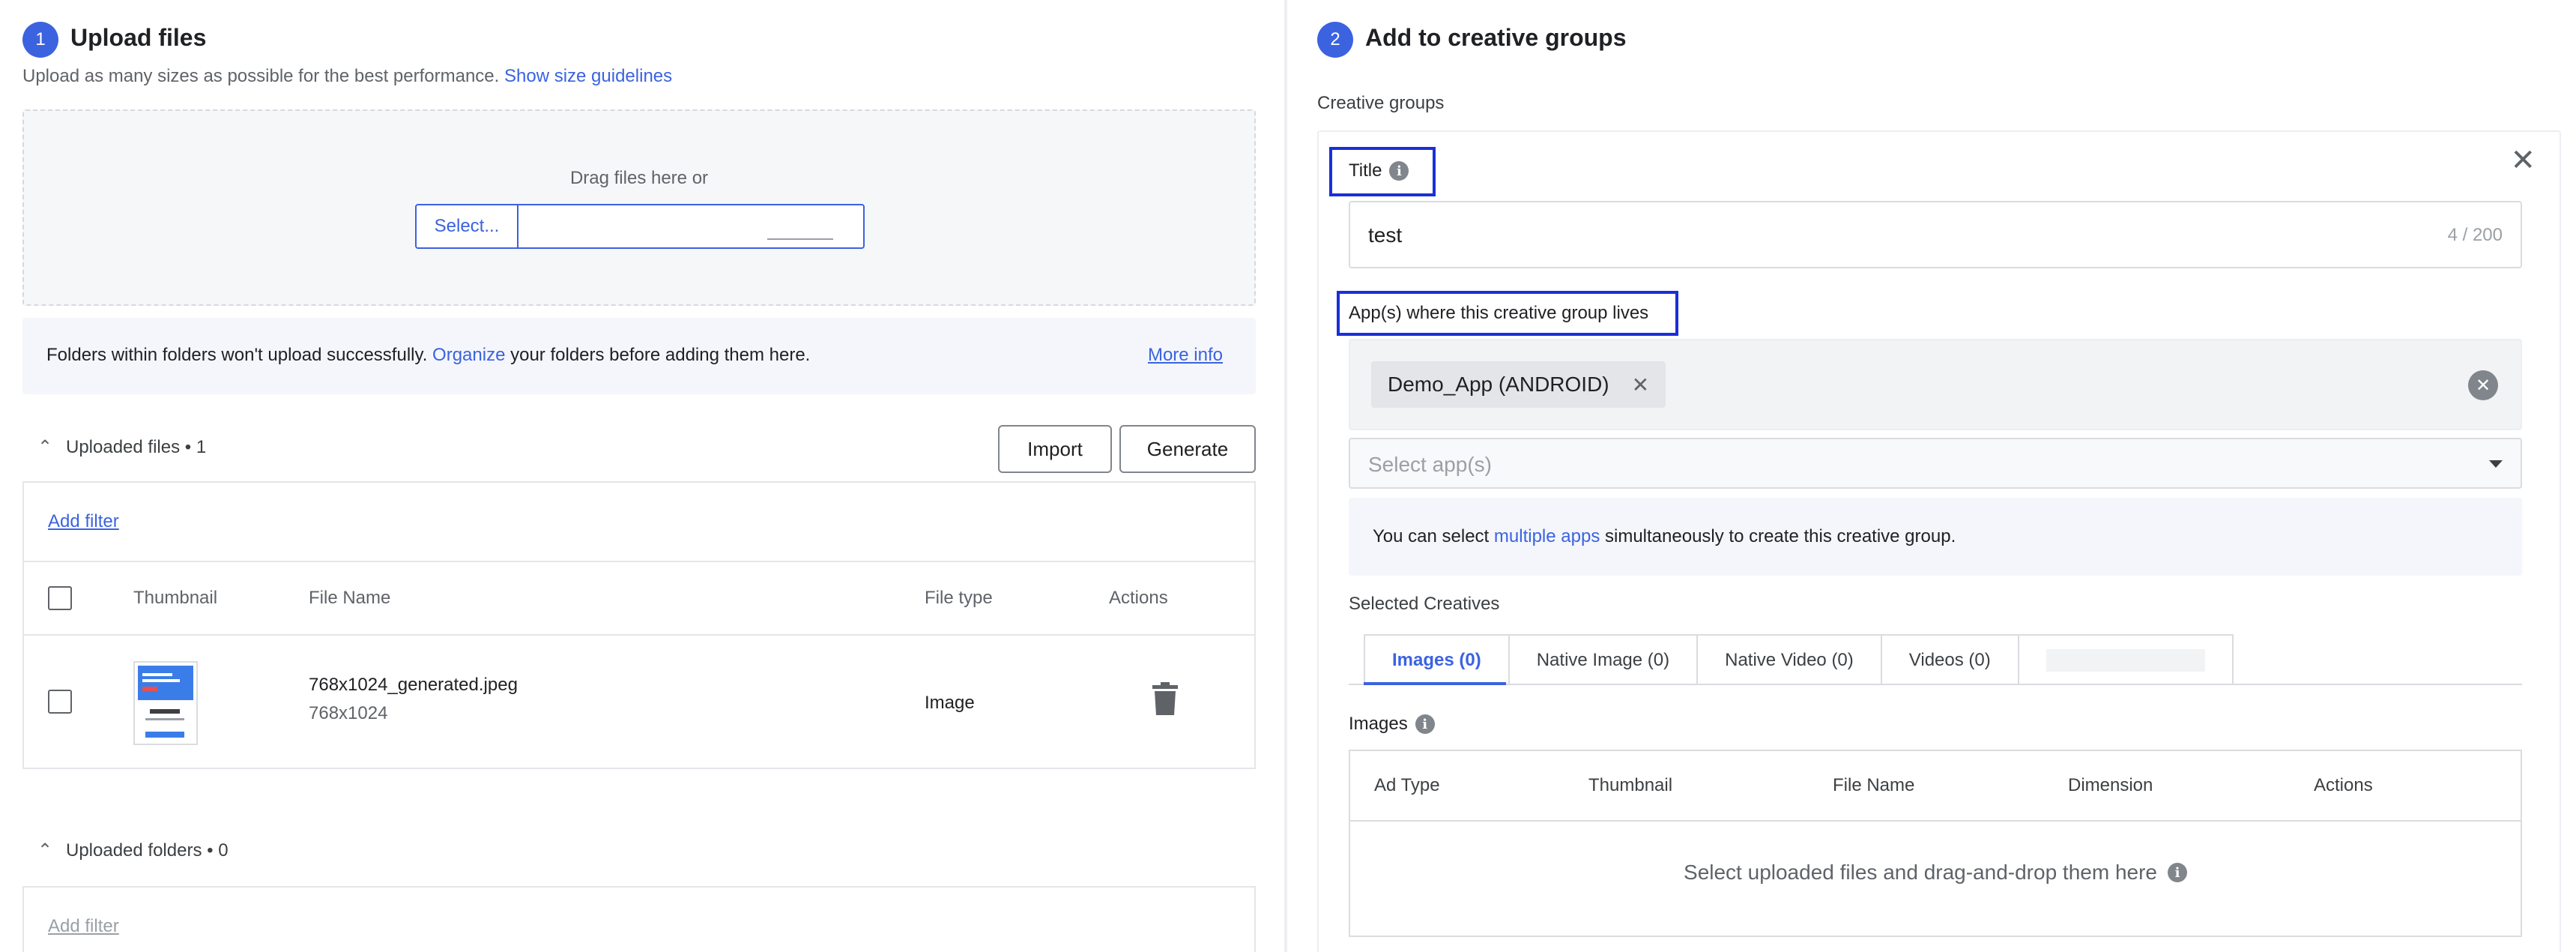 This screenshot has height=952, width=2576. What do you see at coordinates (2483, 385) in the screenshot?
I see `clear-all-icon: ✕` at bounding box center [2483, 385].